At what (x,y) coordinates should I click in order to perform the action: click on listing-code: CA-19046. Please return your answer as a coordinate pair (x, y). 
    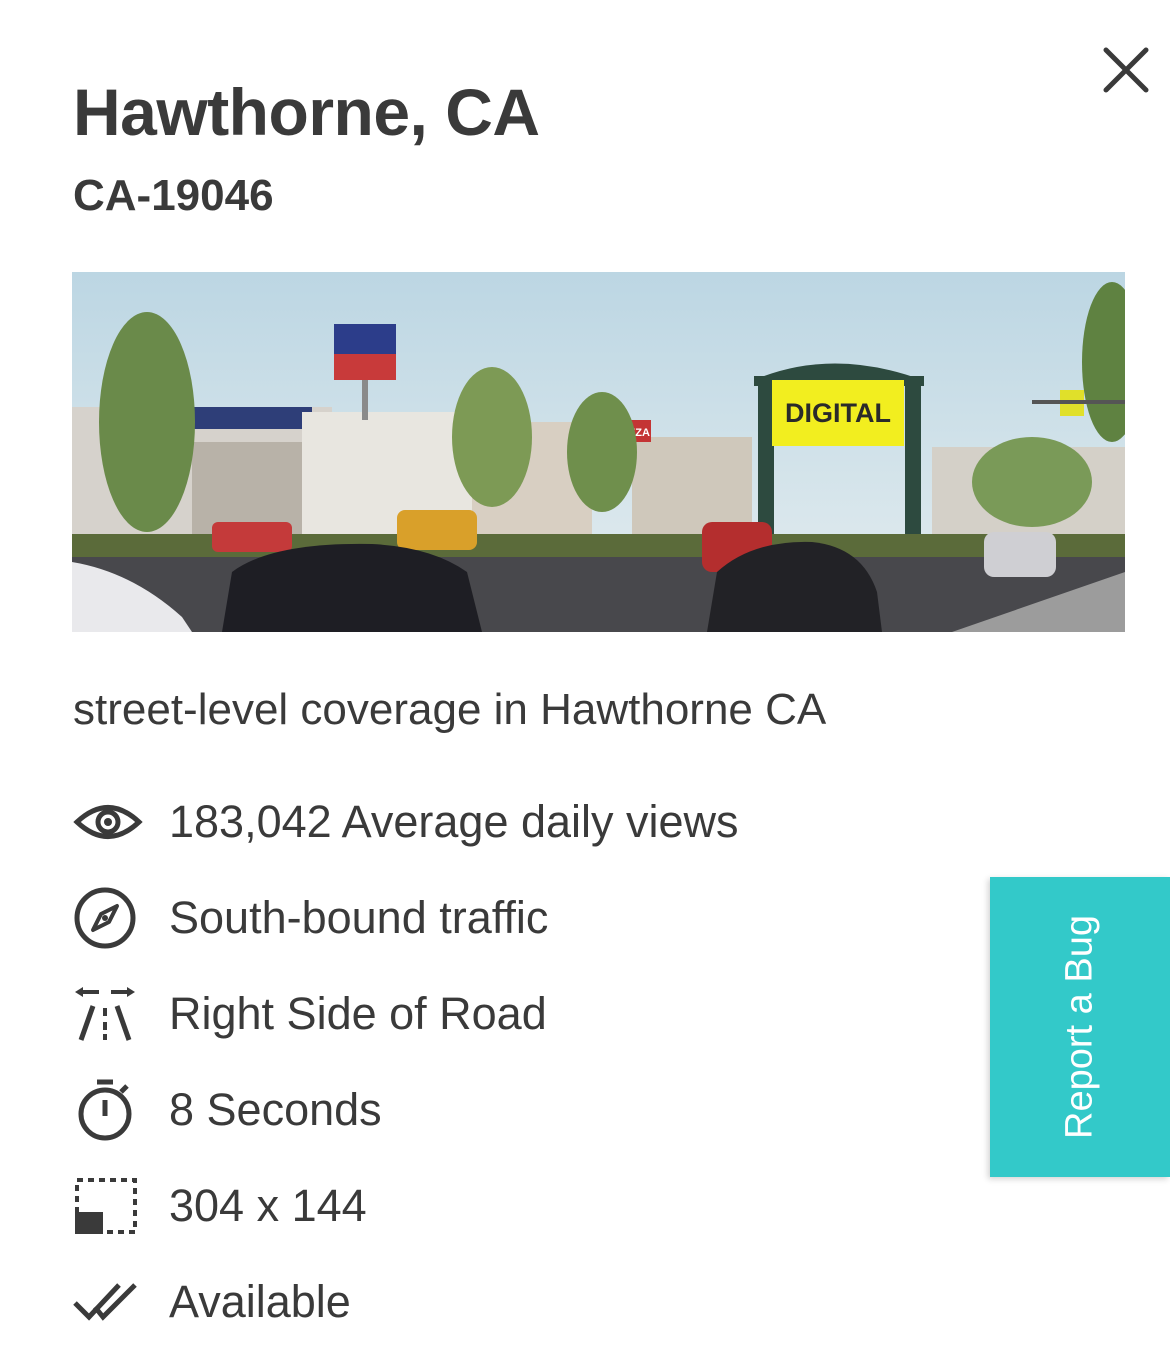
    Looking at the image, I should click on (173, 195).